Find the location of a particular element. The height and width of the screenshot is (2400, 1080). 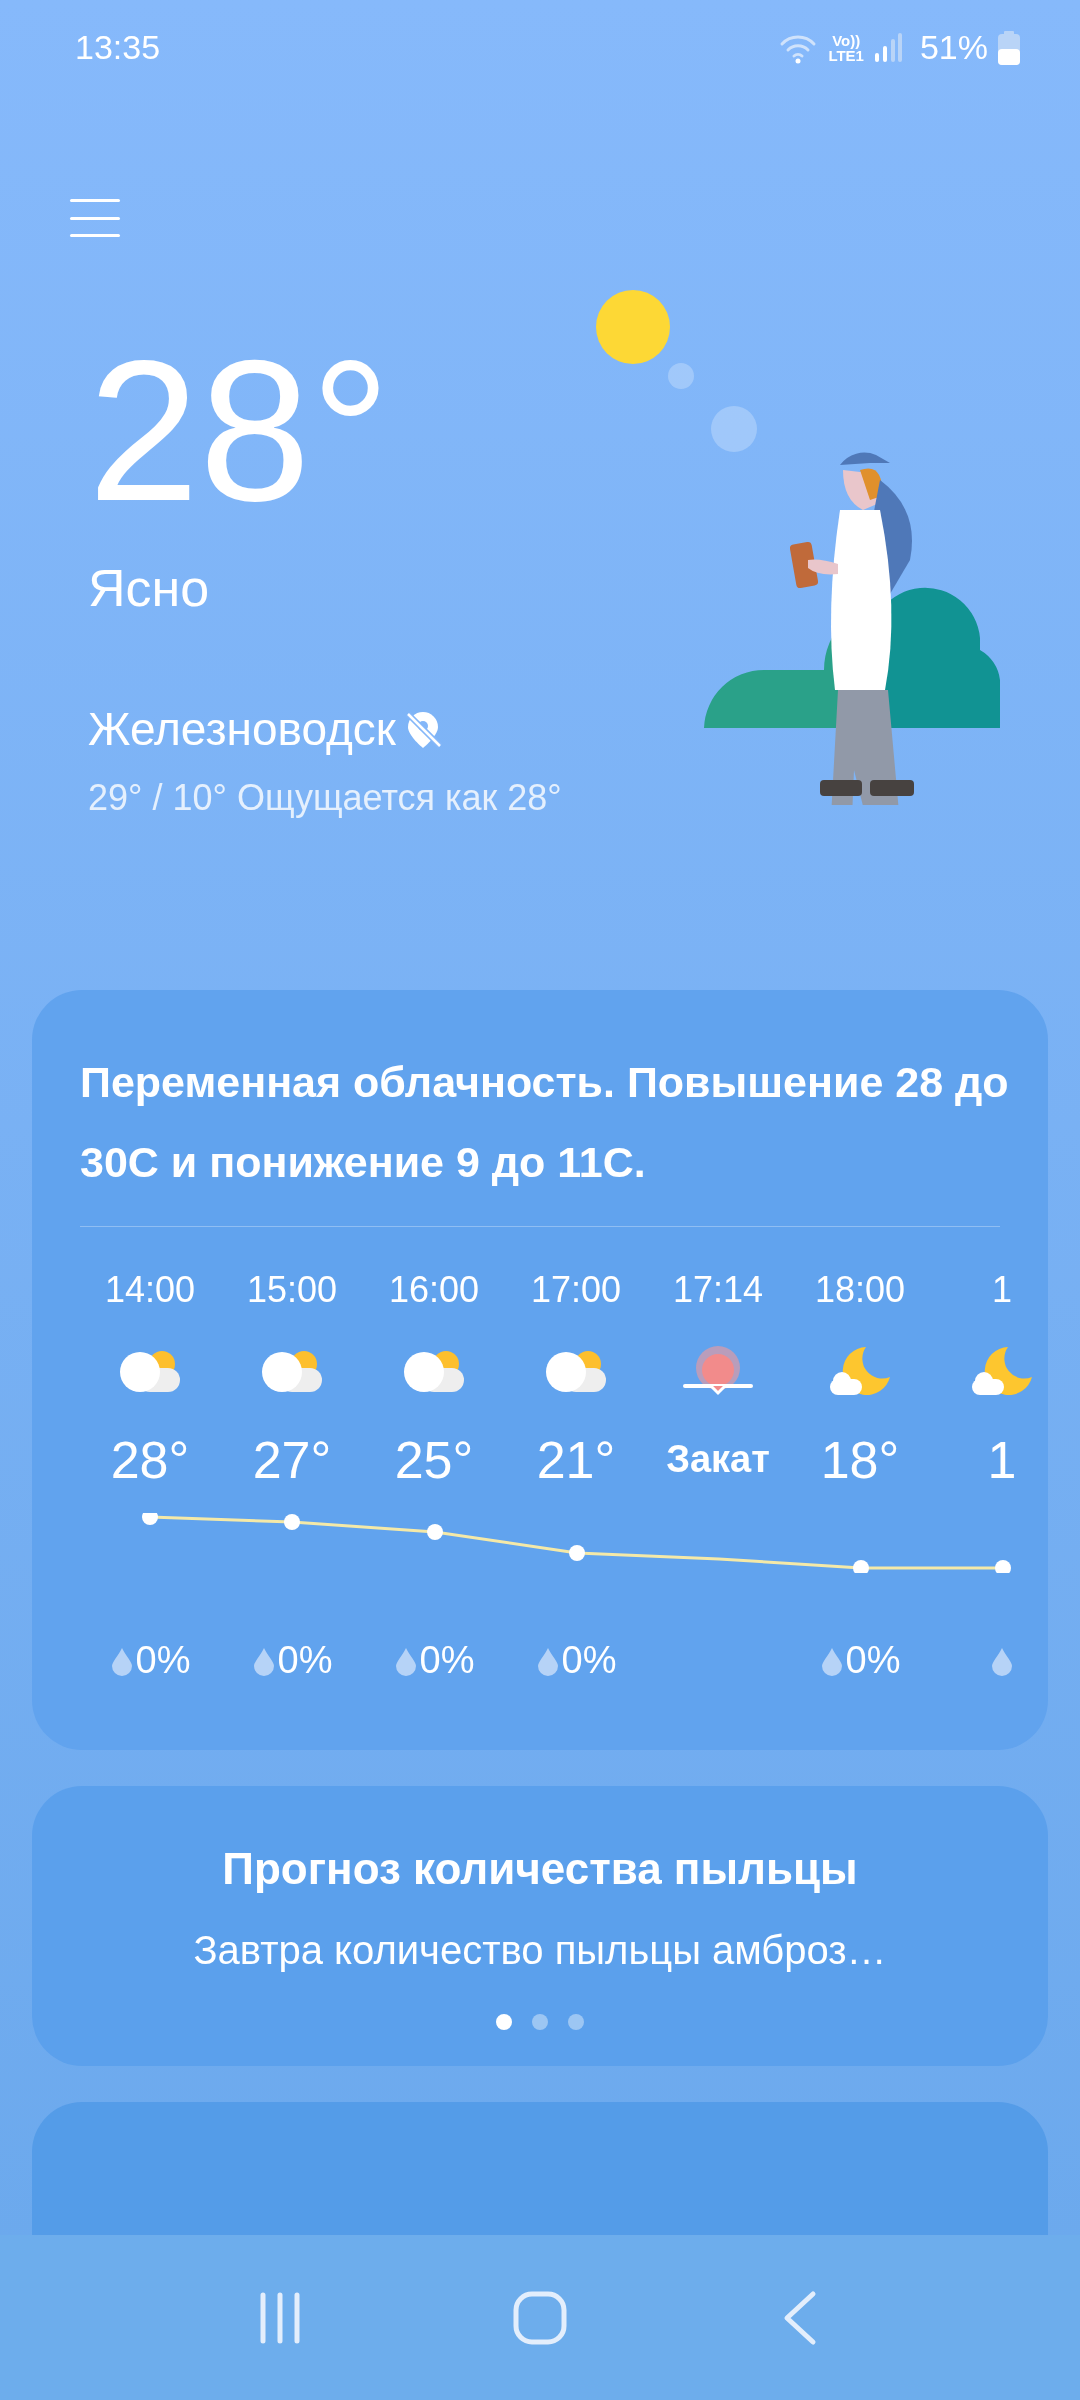

hour-time: 17:14 is located at coordinates (718, 1287).